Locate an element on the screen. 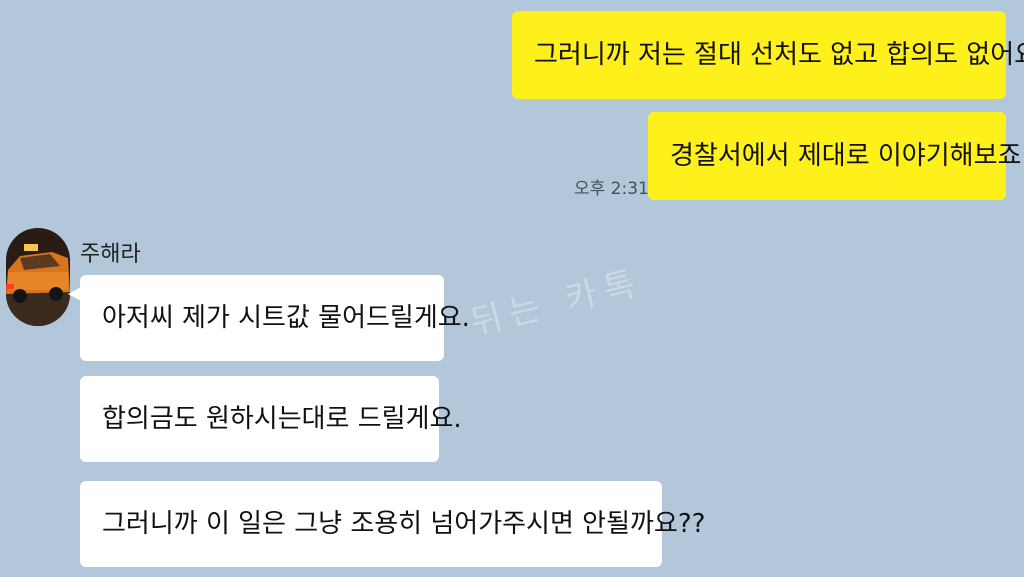 This screenshot has height=577, width=1024. sender-name: 주해라 is located at coordinates (110, 252).